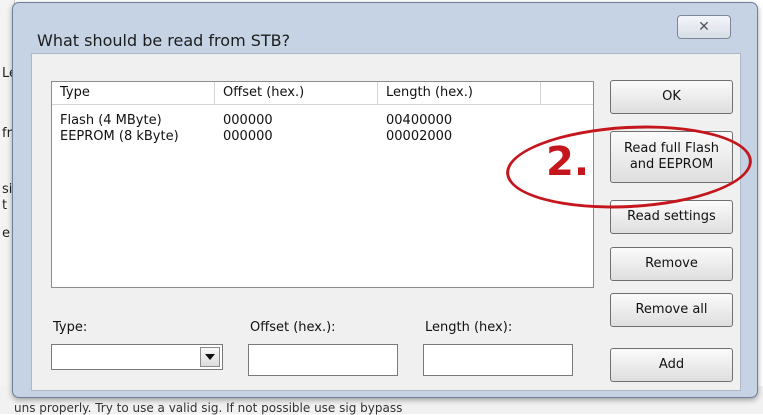 The height and width of the screenshot is (415, 763). What do you see at coordinates (671, 310) in the screenshot?
I see `remove-all-button: Remove all` at bounding box center [671, 310].